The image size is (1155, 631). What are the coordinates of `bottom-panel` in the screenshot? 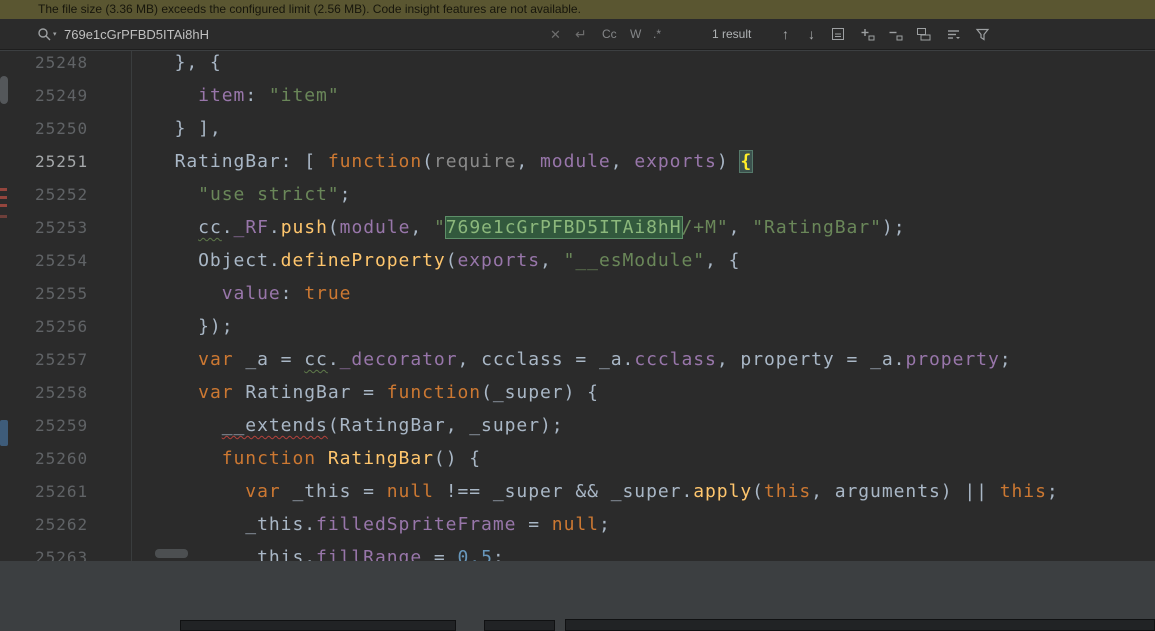 It's located at (577, 596).